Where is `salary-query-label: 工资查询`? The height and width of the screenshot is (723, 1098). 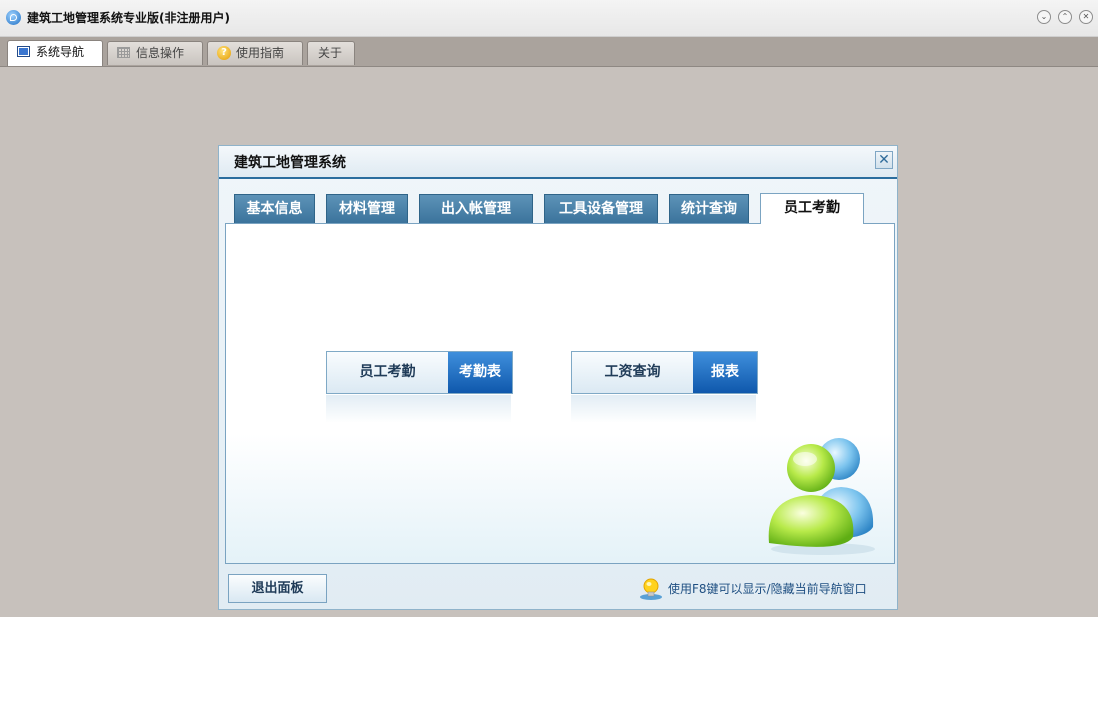
salary-query-label: 工资查询 is located at coordinates (632, 372).